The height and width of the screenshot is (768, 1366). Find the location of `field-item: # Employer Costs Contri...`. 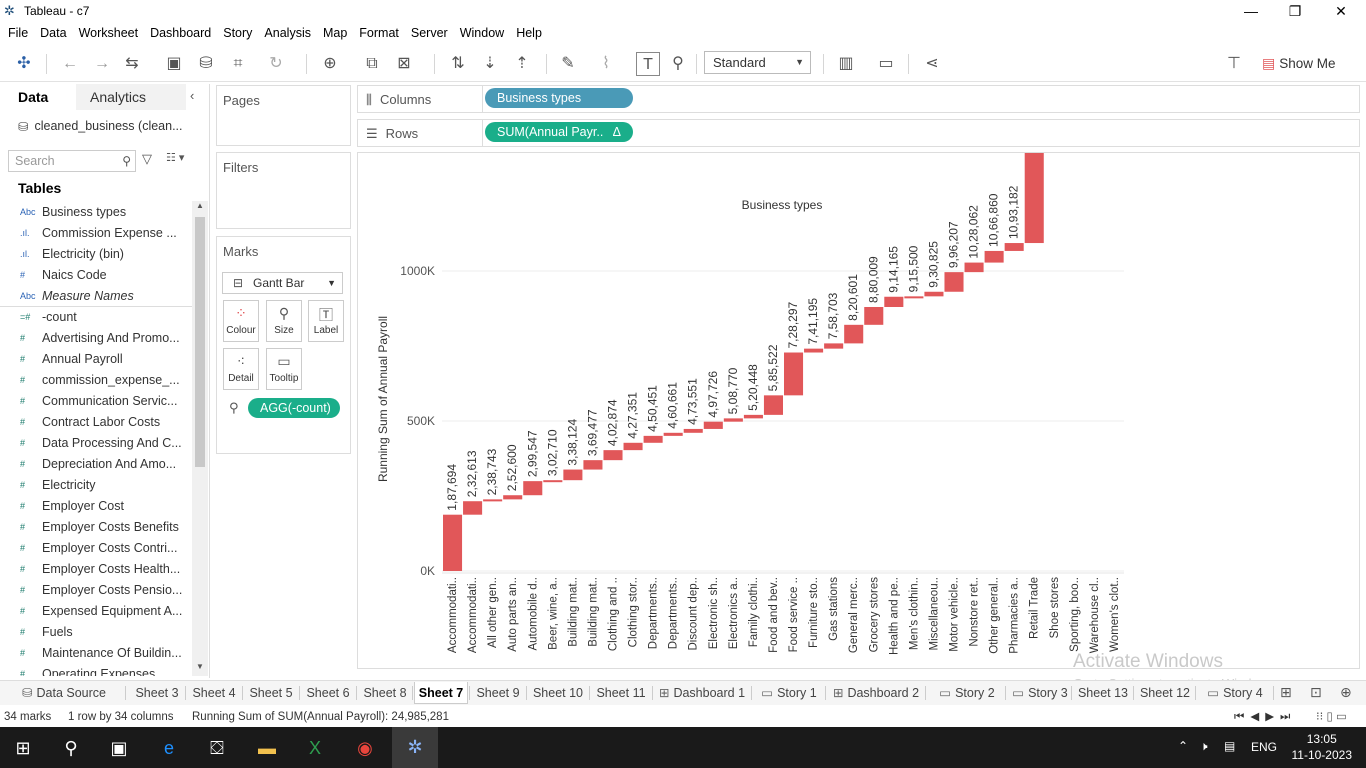

field-item: # Employer Costs Contri... is located at coordinates (96, 547).